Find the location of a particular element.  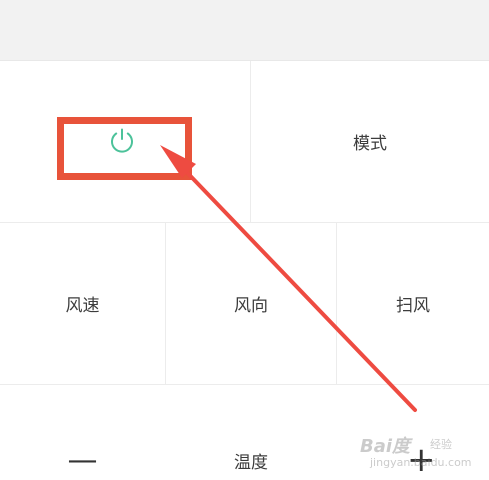

wind-direction-button: 风向 is located at coordinates (251, 303).